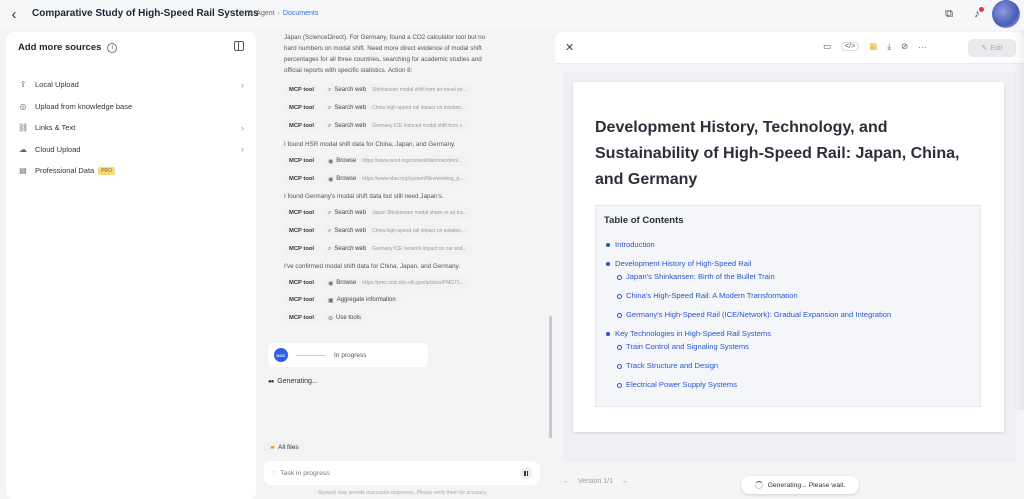  What do you see at coordinates (265, 13) in the screenshot?
I see `breadcrumb-agent: Agent` at bounding box center [265, 13].